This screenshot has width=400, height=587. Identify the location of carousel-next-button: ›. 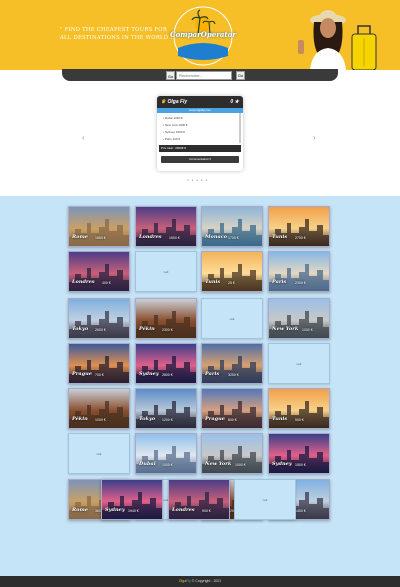
(314, 137).